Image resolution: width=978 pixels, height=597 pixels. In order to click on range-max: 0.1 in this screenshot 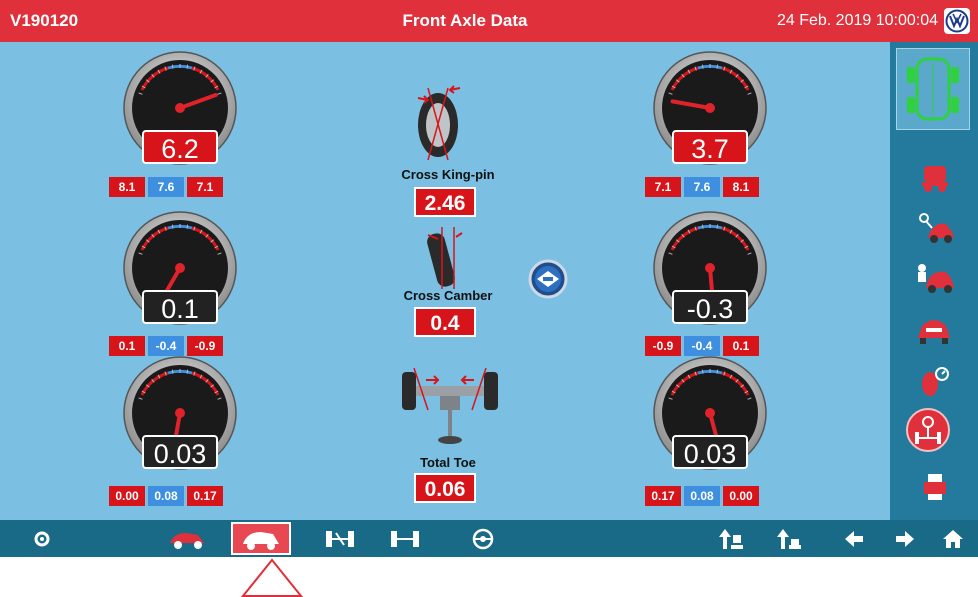, I will do `click(741, 346)`.